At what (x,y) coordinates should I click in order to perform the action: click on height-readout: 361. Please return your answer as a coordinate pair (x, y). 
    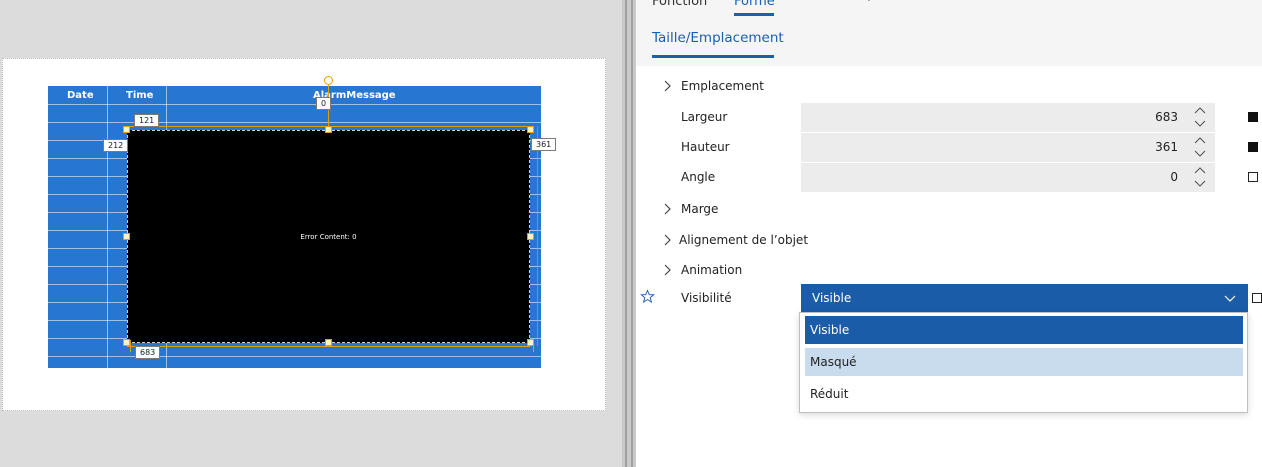
    Looking at the image, I should click on (544, 144).